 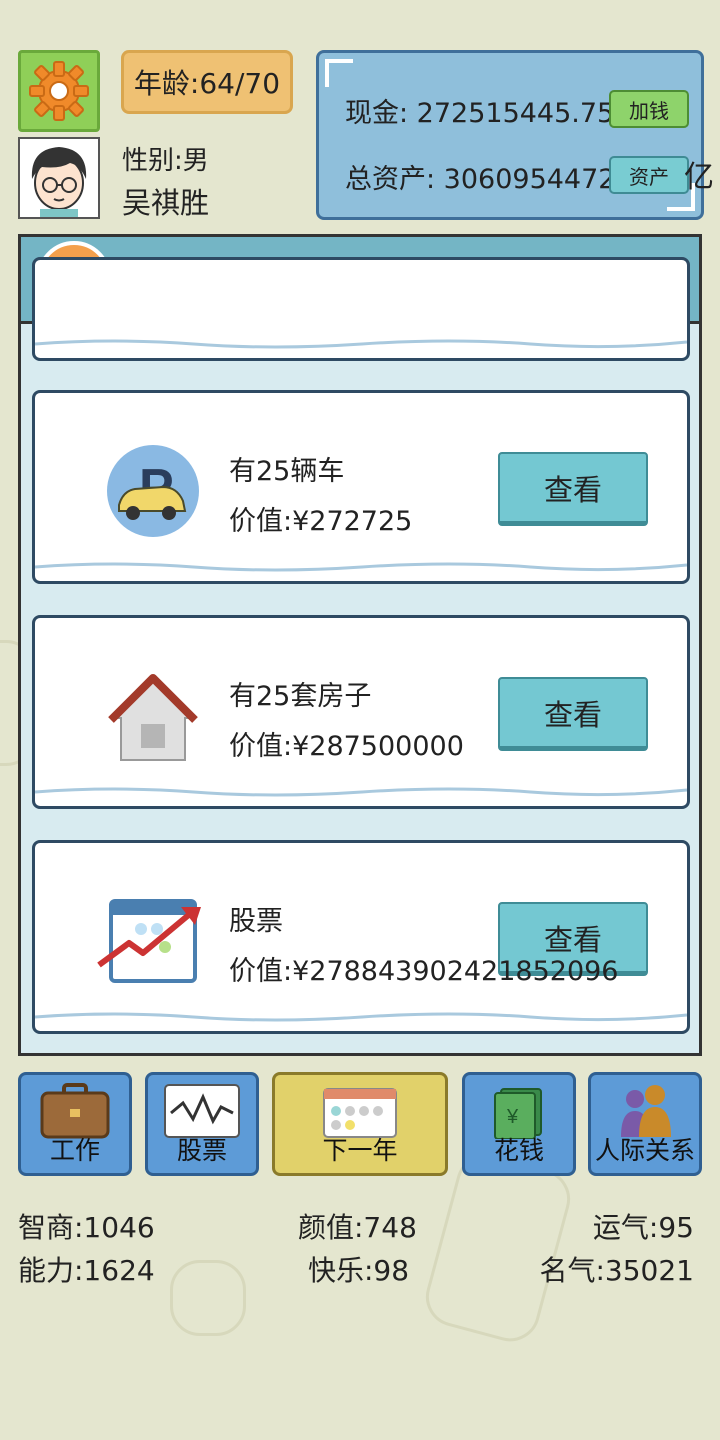 I want to click on nav-label: 花钱, so click(x=518, y=1150).